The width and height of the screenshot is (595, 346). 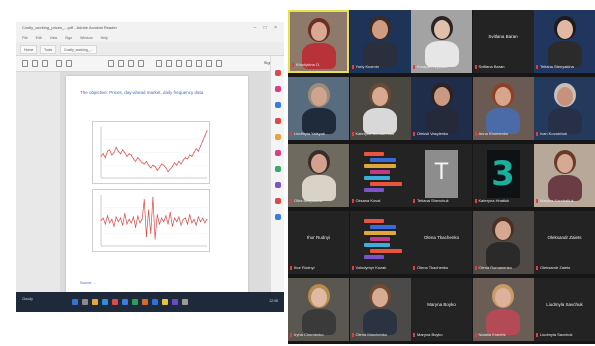 I want to click on comment-tool-icon, so click(x=278, y=121).